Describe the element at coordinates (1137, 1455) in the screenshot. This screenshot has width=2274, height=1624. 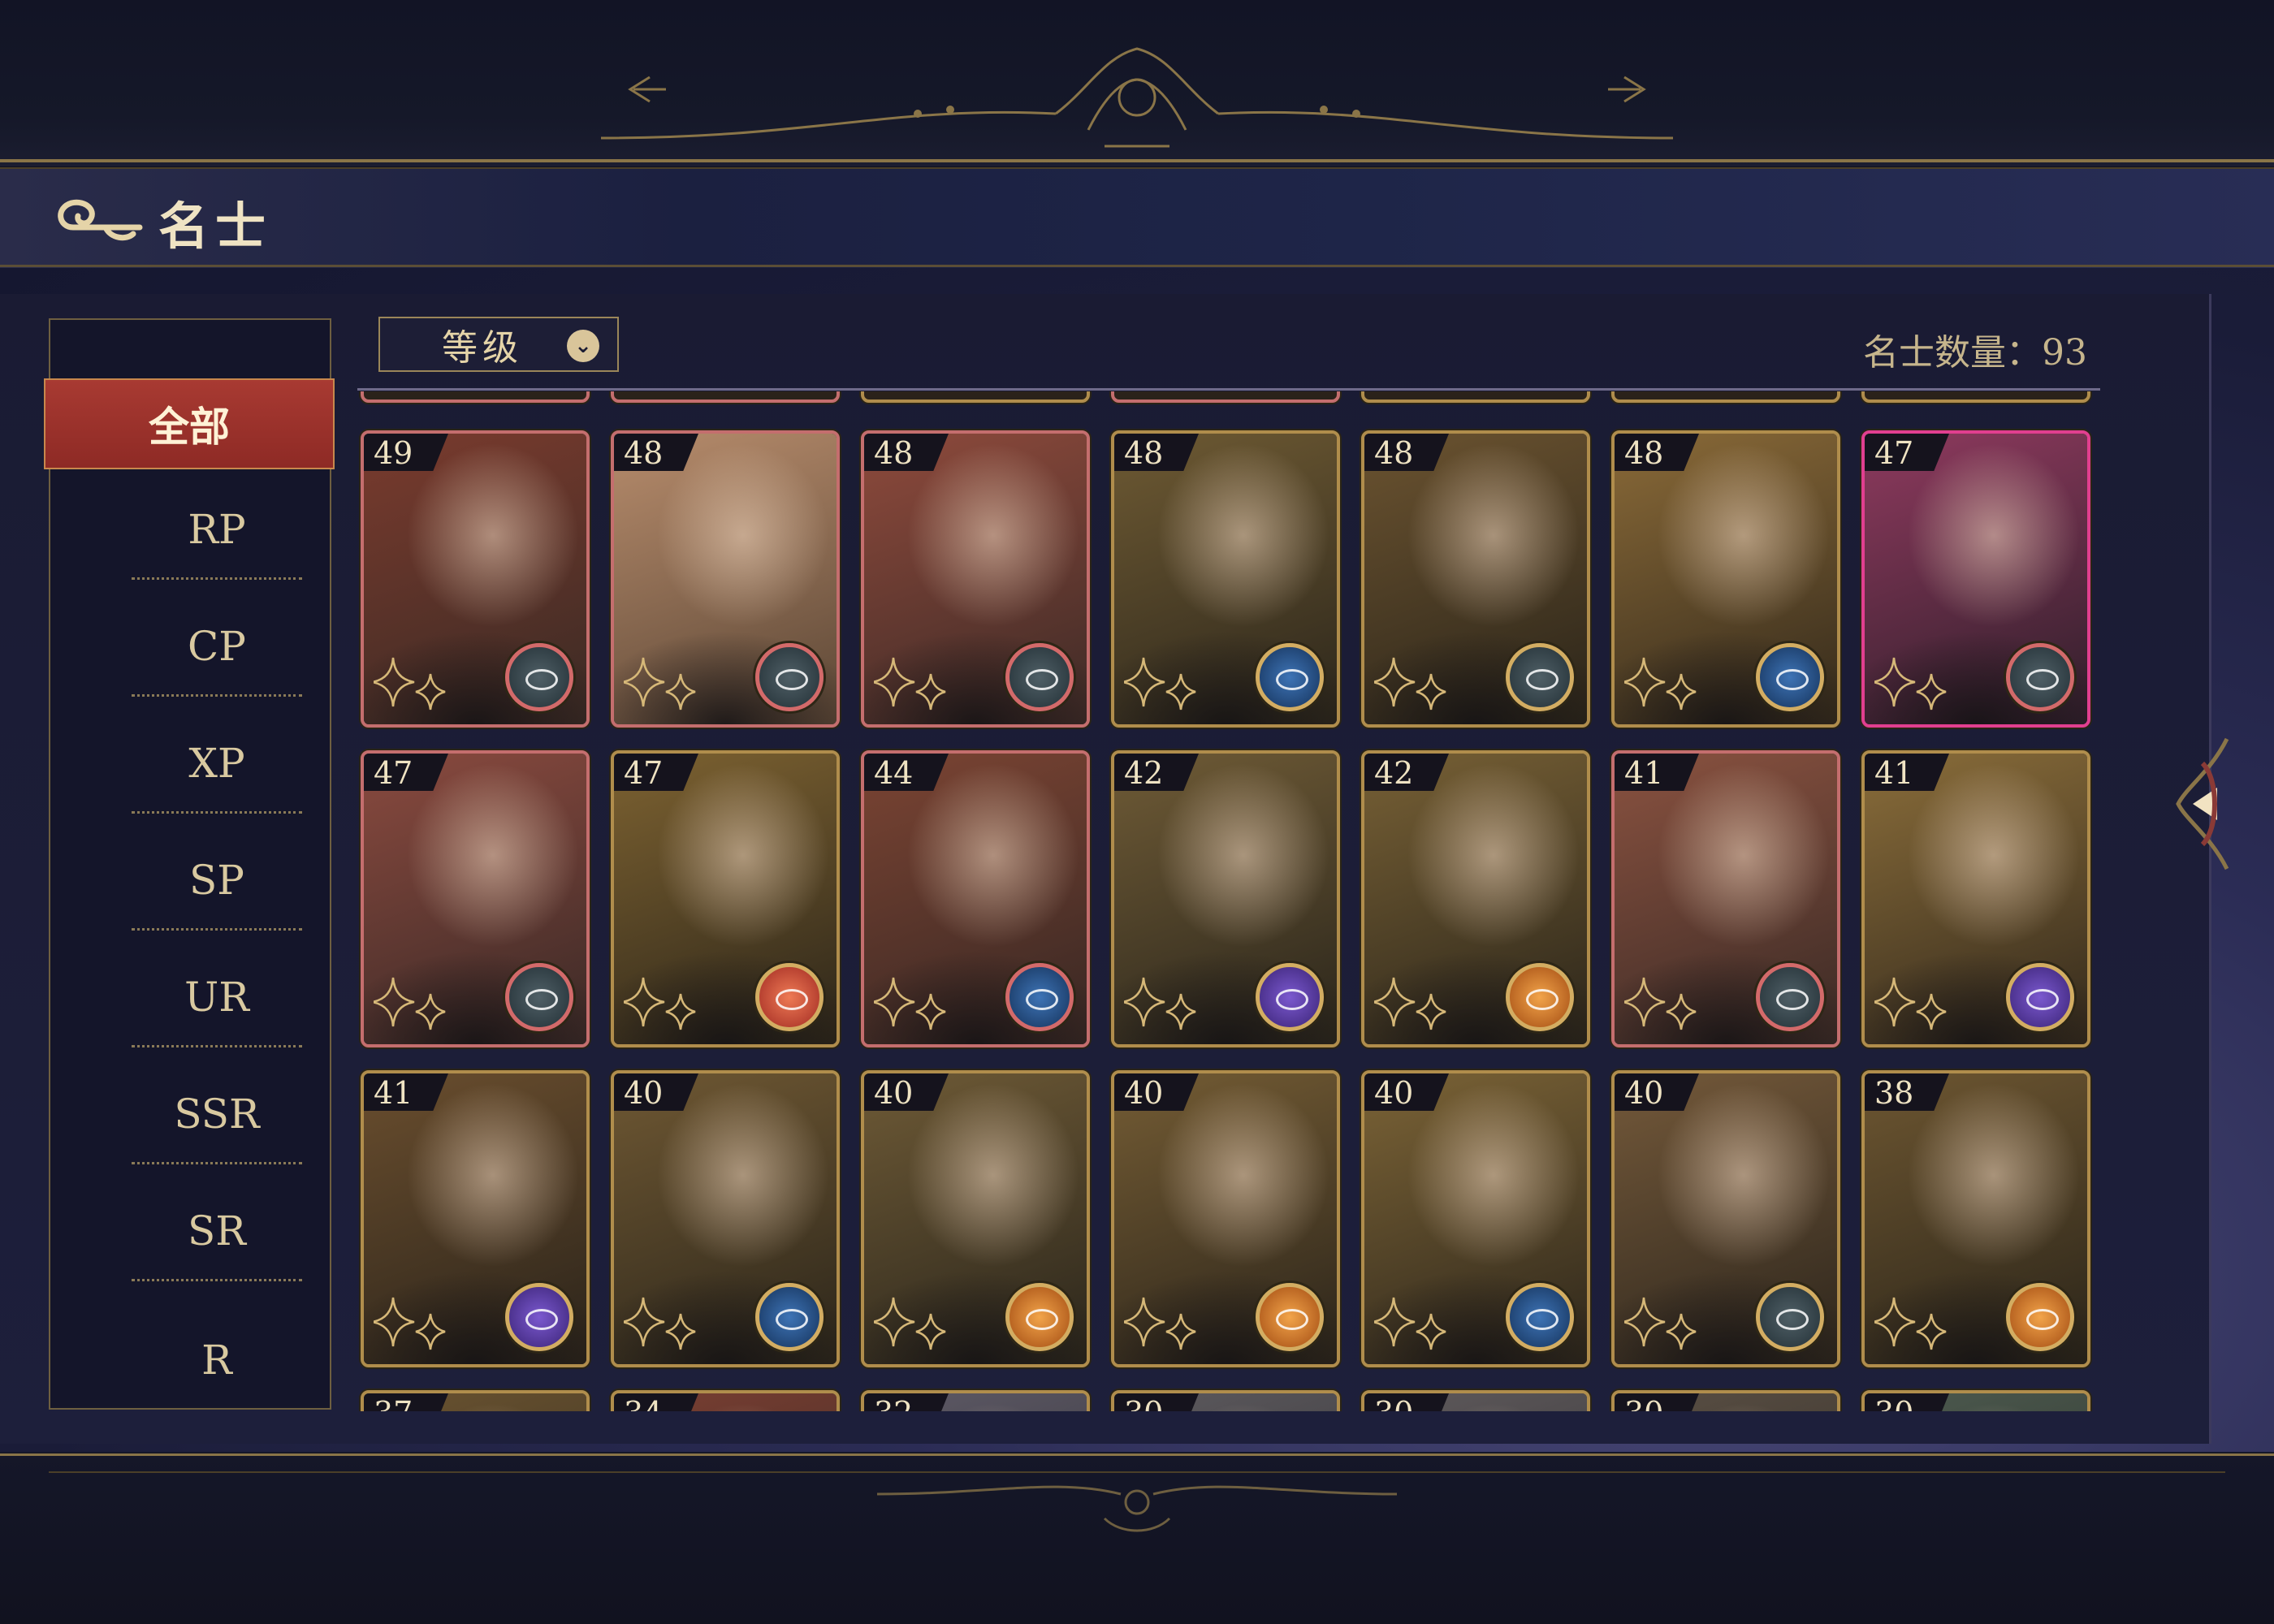
I see `bottom-rule` at that location.